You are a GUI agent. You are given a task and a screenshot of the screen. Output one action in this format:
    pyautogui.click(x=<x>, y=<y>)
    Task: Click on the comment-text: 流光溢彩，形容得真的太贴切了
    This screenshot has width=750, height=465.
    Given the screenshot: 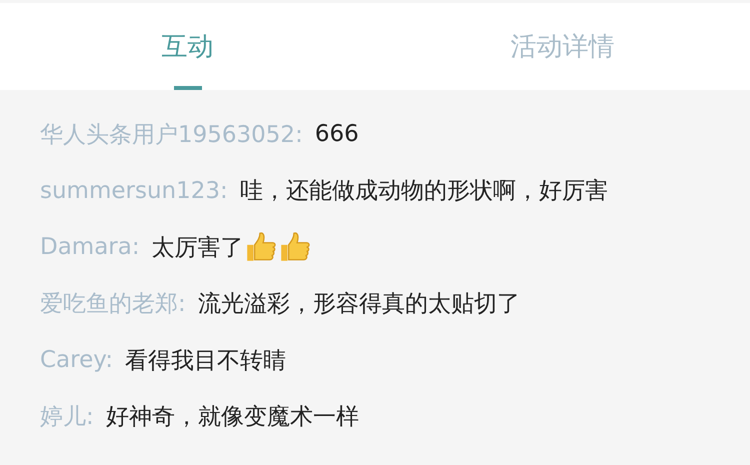 What is the action you would take?
    pyautogui.click(x=359, y=305)
    